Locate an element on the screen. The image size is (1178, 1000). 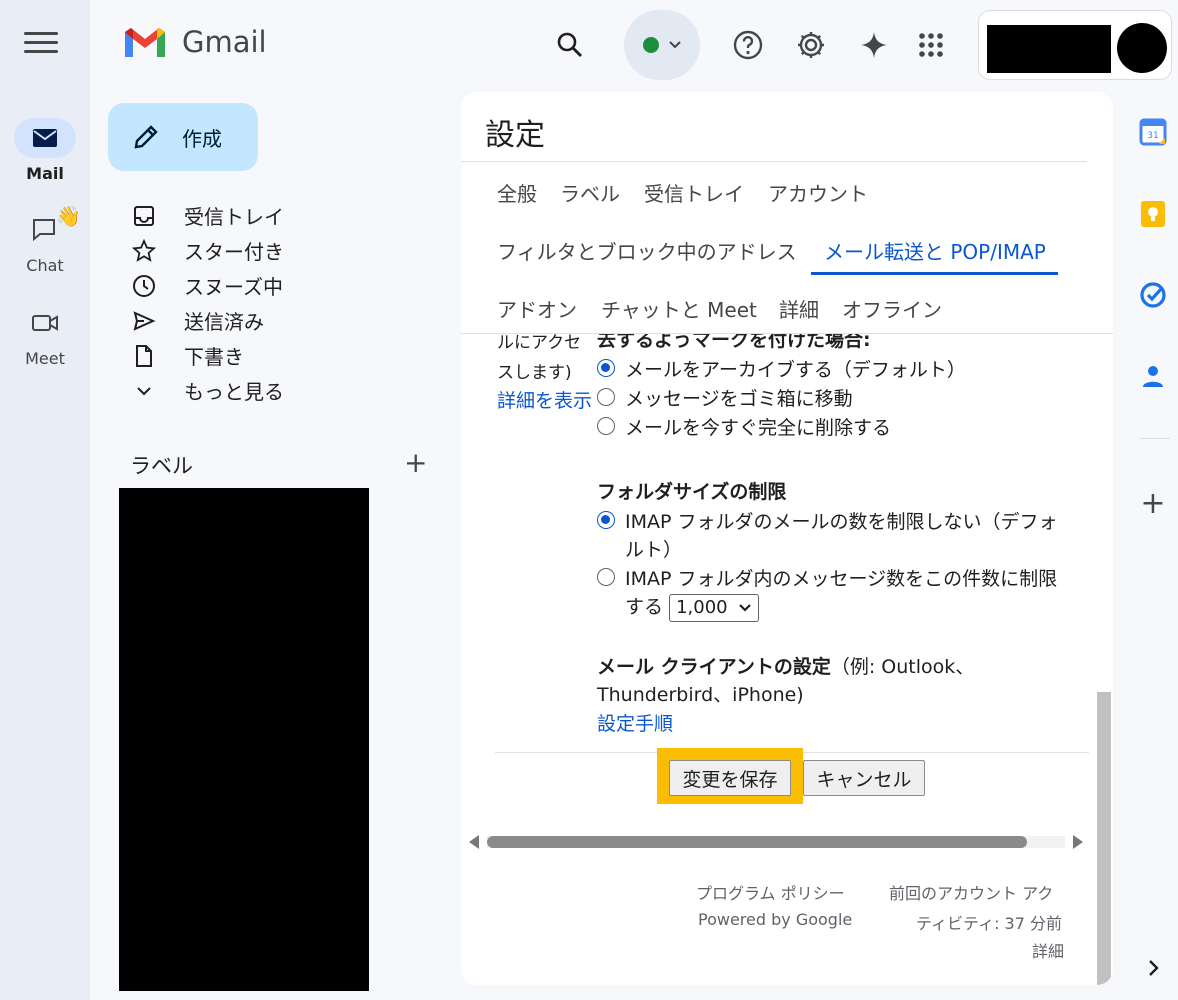
nav-label: スター付き is located at coordinates (234, 252).